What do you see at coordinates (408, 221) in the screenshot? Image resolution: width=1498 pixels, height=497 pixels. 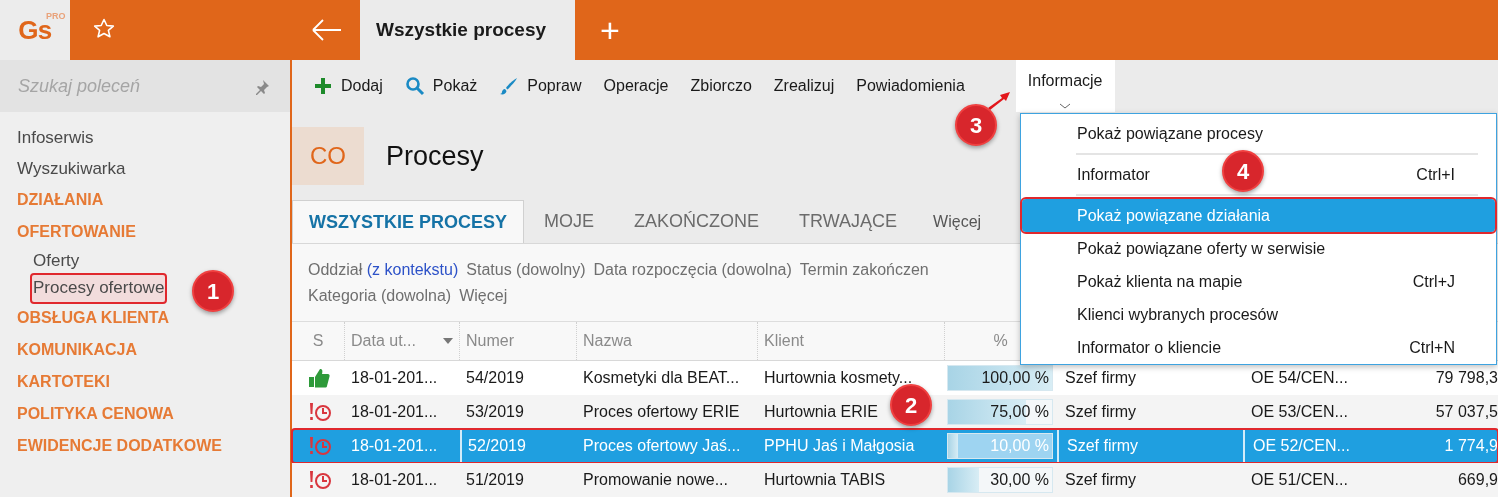 I see `view-tab: WSZYSTKIE PROCESY` at bounding box center [408, 221].